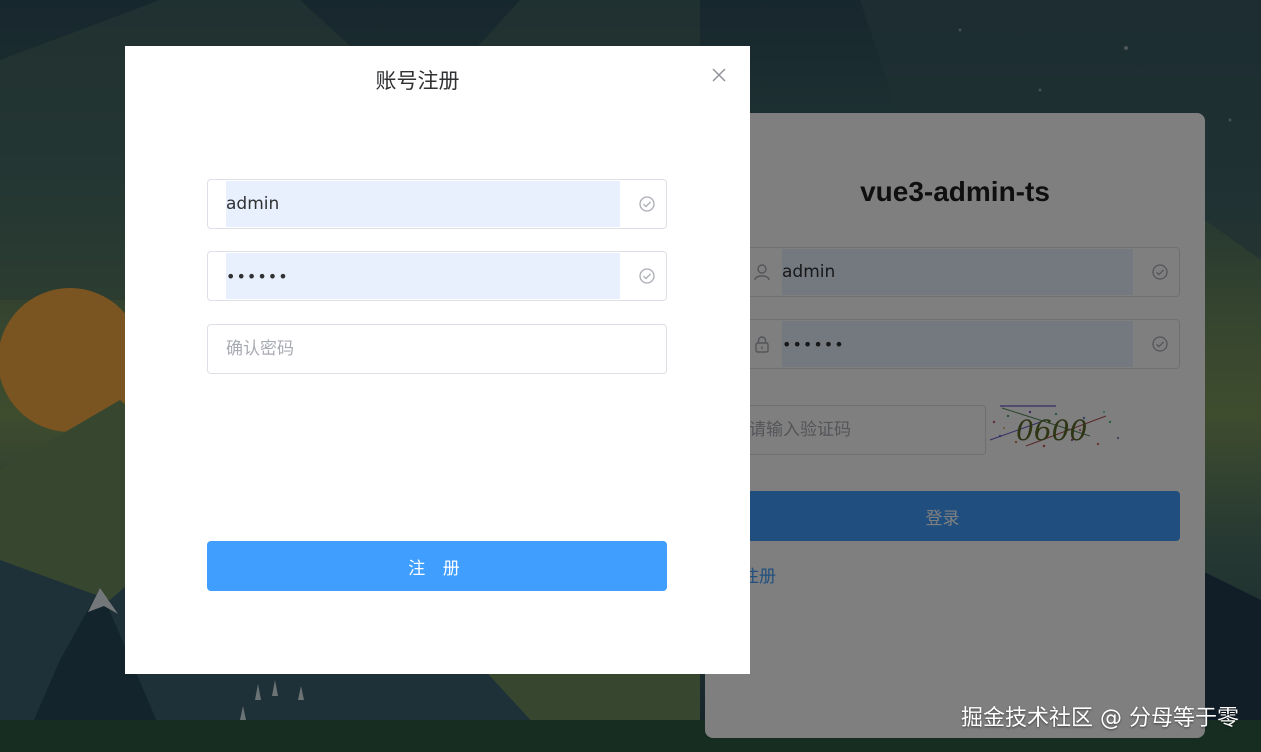 This screenshot has height=752, width=1261. I want to click on register-submit-button: 注 册, so click(437, 566).